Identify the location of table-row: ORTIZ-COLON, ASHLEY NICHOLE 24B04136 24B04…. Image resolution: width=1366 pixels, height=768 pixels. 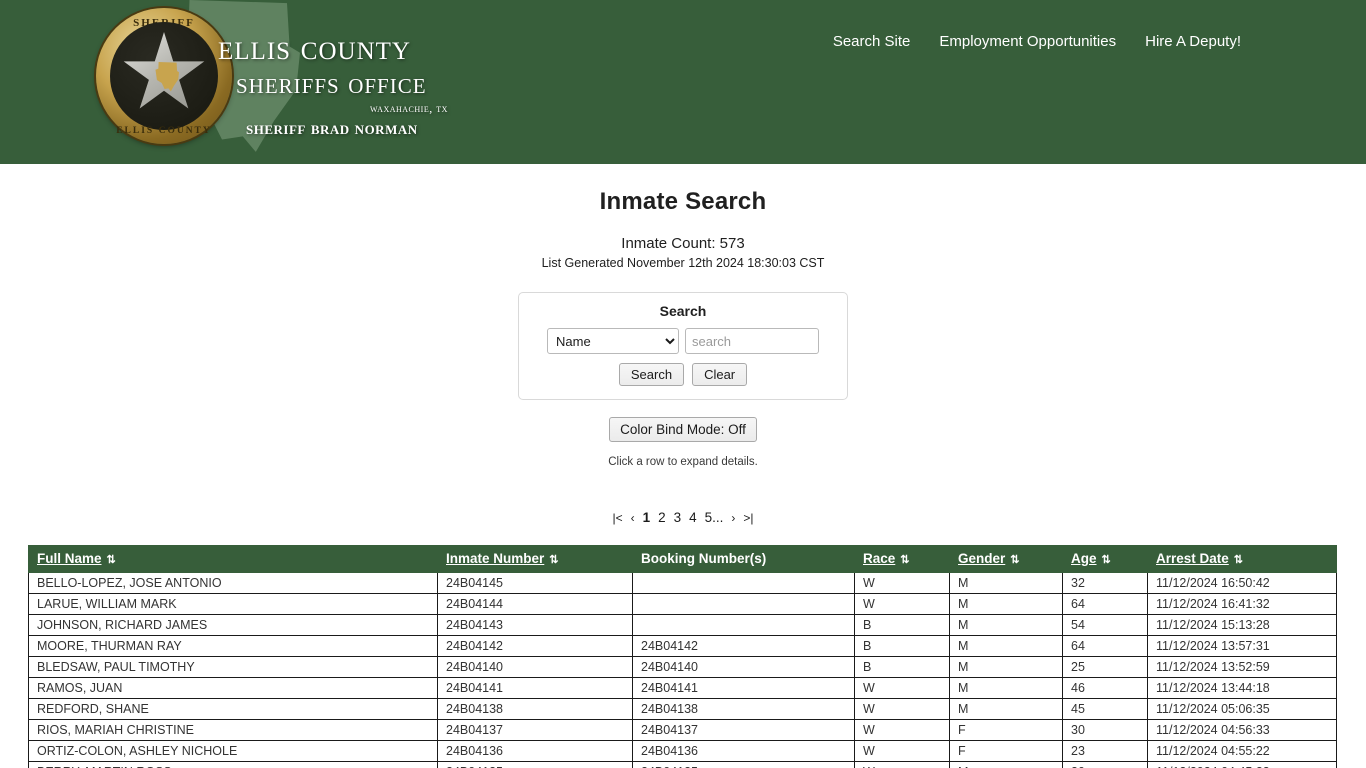
(682, 751).